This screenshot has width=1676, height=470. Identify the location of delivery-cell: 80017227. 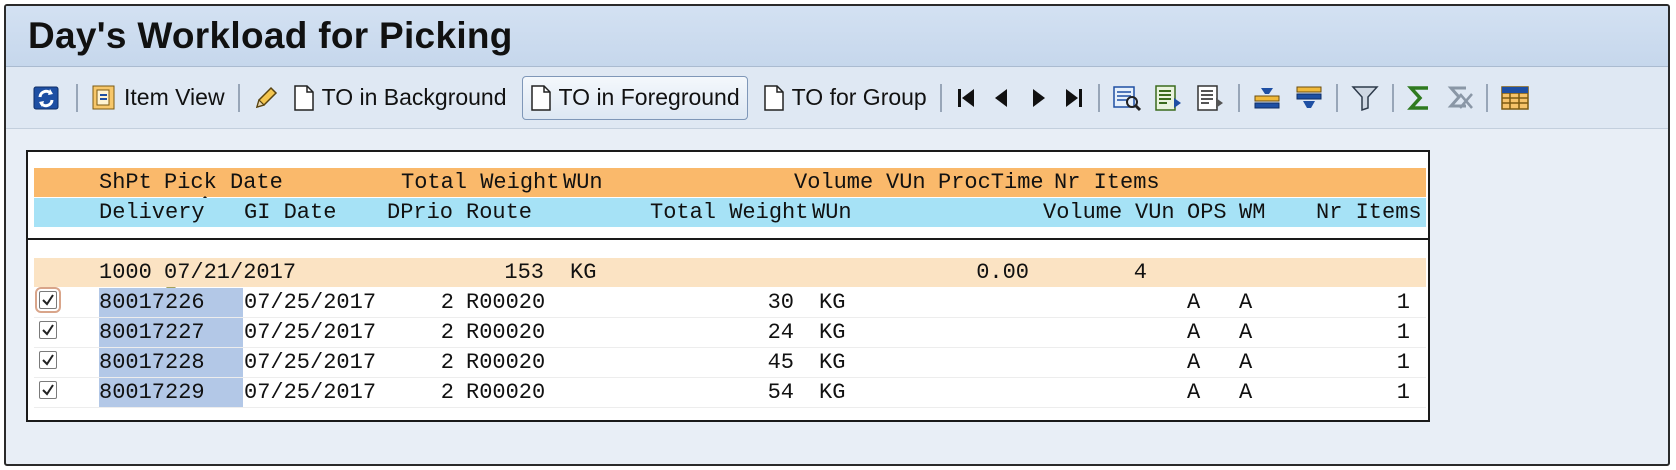
(152, 332).